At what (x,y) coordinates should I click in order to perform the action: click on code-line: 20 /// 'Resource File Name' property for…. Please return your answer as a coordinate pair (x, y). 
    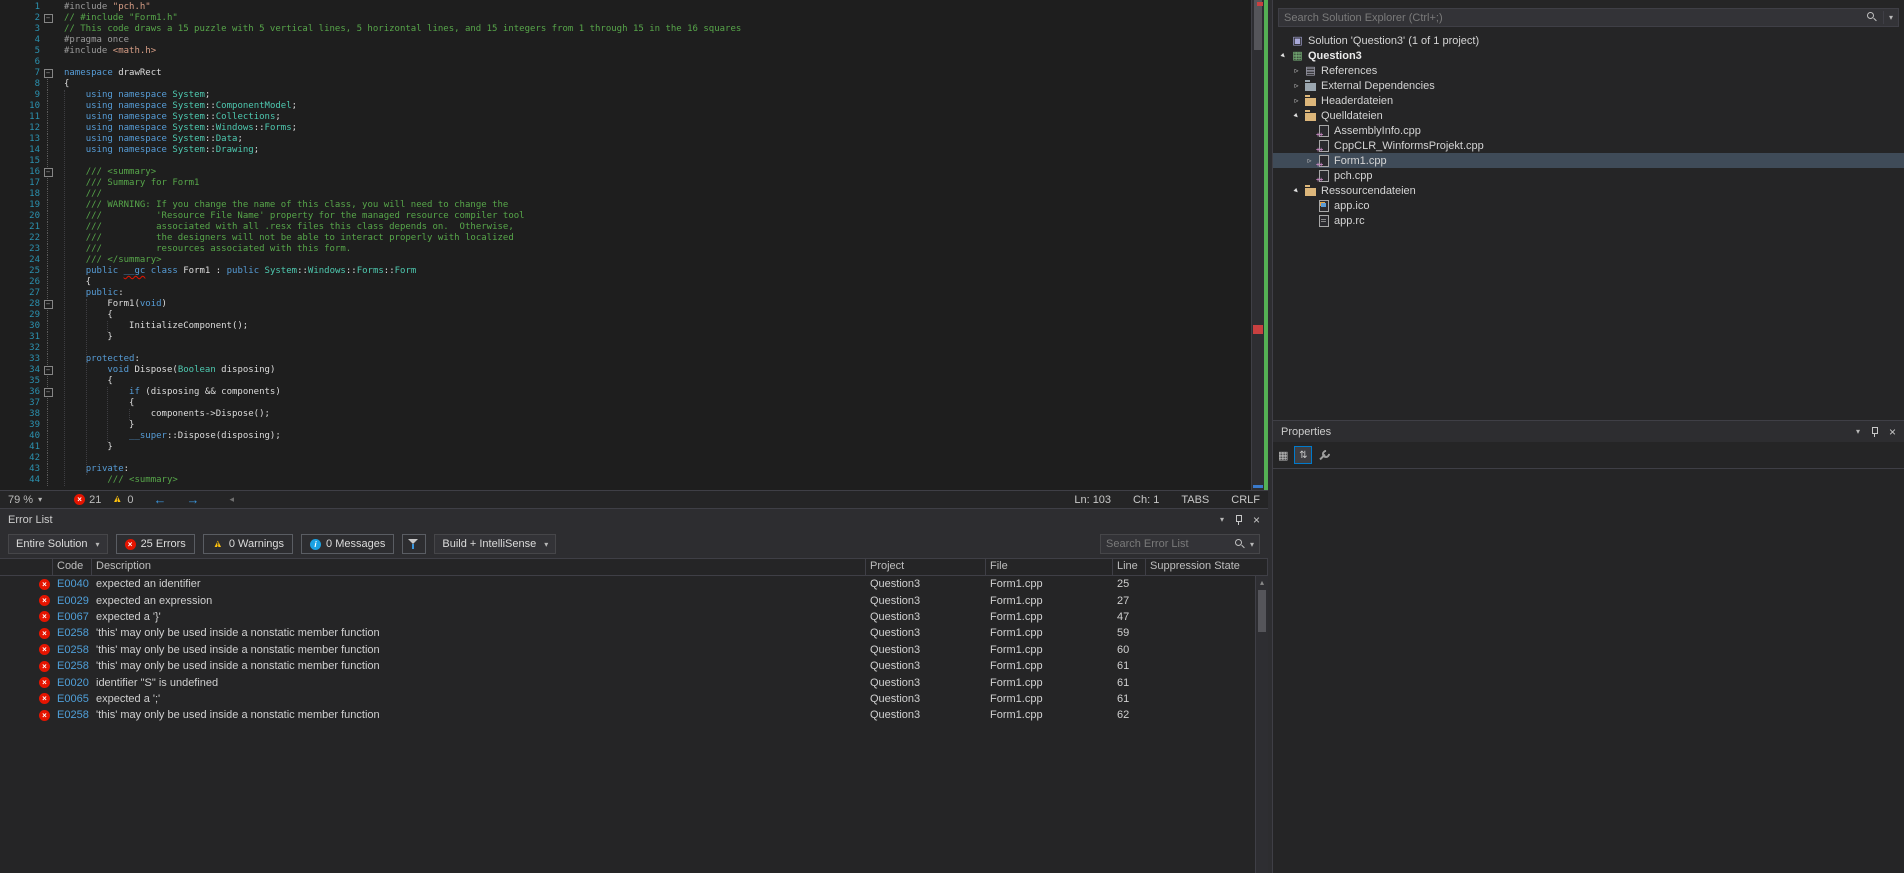
    Looking at the image, I should click on (625, 216).